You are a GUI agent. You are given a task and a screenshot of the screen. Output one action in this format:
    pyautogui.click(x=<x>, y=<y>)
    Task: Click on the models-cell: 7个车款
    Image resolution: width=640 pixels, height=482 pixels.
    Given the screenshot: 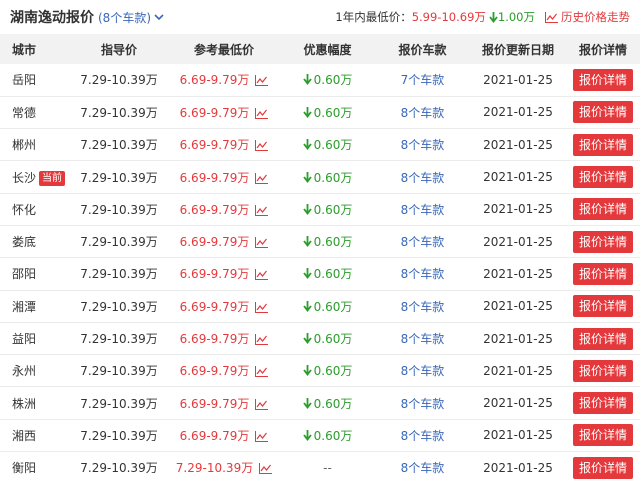 What is the action you would take?
    pyautogui.click(x=422, y=80)
    